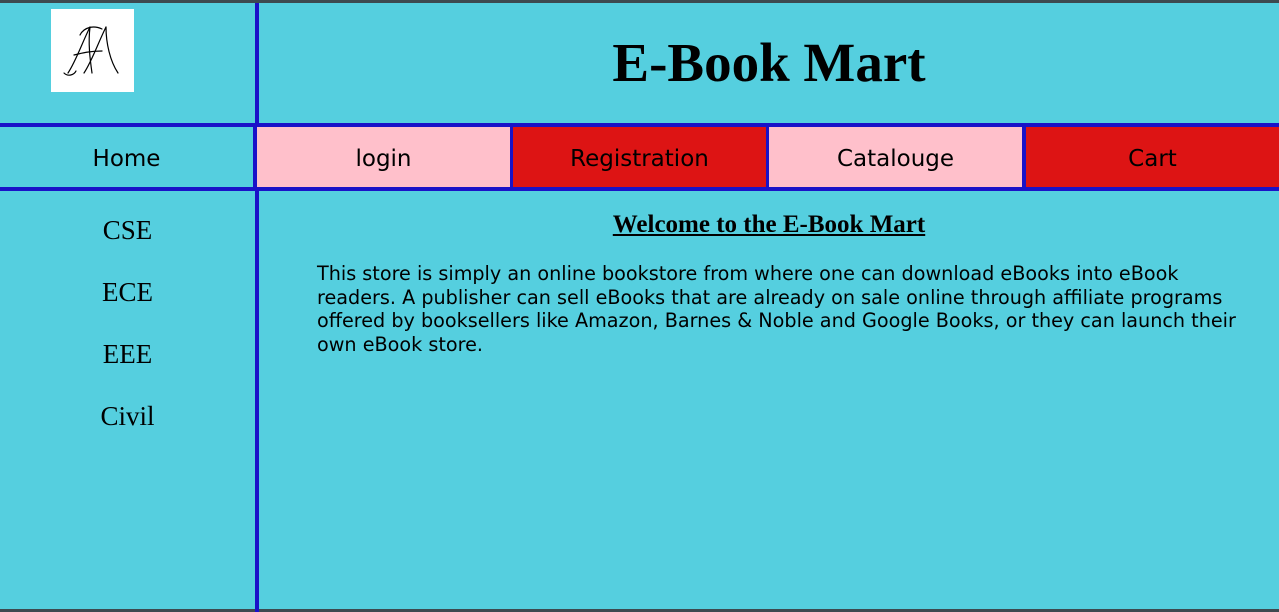 This screenshot has height=612, width=1279. Describe the element at coordinates (127, 400) in the screenshot. I see `sidebar: CSE ECE EEE Civil` at that location.